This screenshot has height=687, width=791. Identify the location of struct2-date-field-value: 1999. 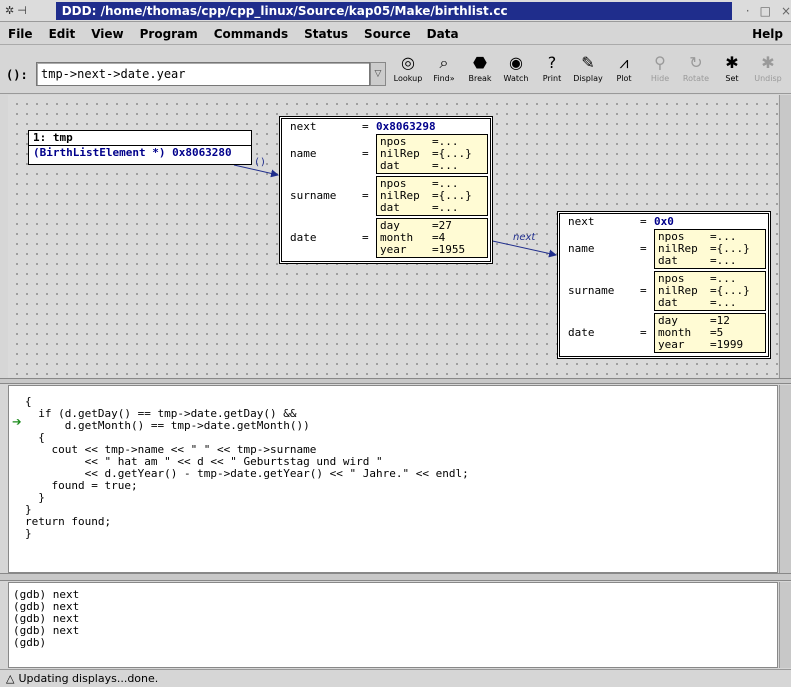
(730, 344).